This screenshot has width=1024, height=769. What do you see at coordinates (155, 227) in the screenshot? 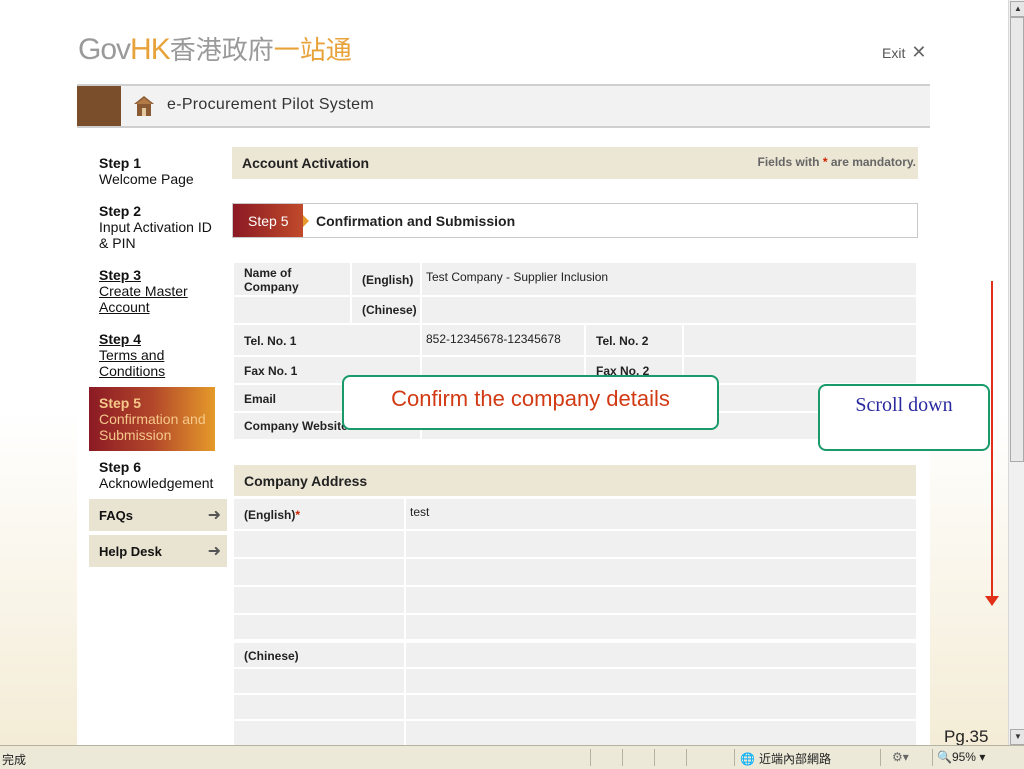
I see `nav-step-2: Step 2 Input Activation ID & PIN` at bounding box center [155, 227].